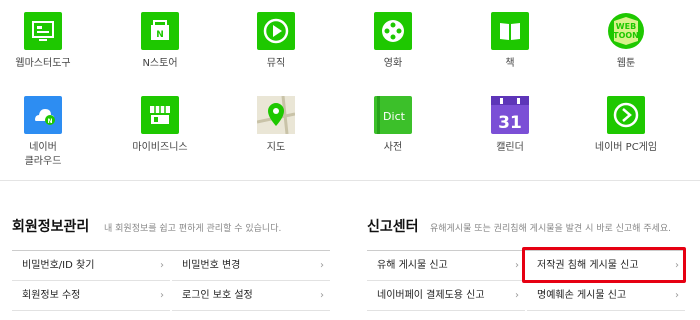  What do you see at coordinates (510, 123) in the screenshot?
I see `calendar-logo-text: 31` at bounding box center [510, 123].